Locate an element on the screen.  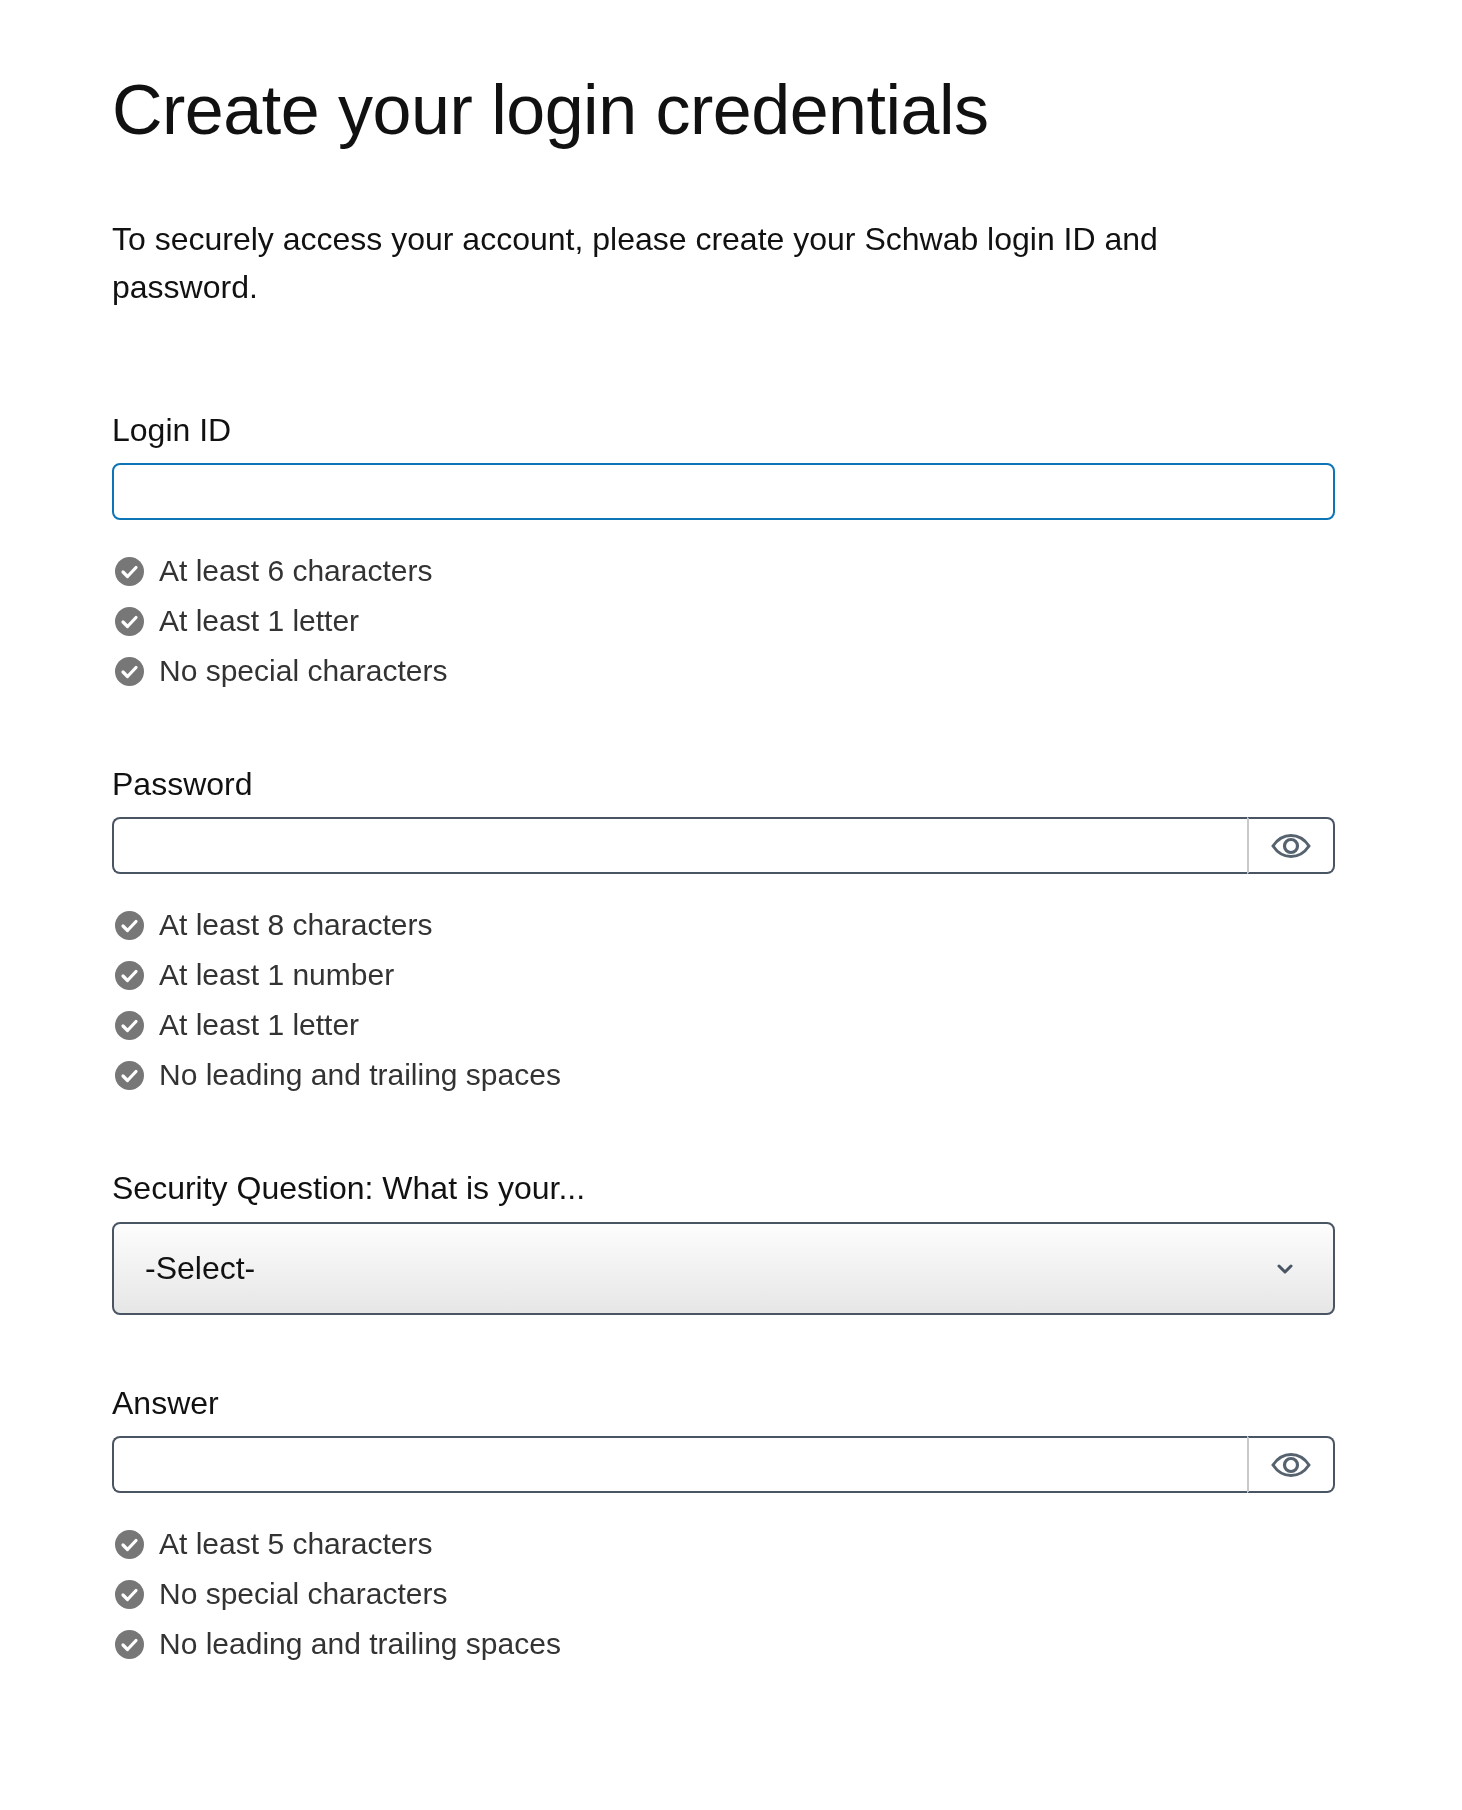
field-label: Login ID is located at coordinates (172, 430).